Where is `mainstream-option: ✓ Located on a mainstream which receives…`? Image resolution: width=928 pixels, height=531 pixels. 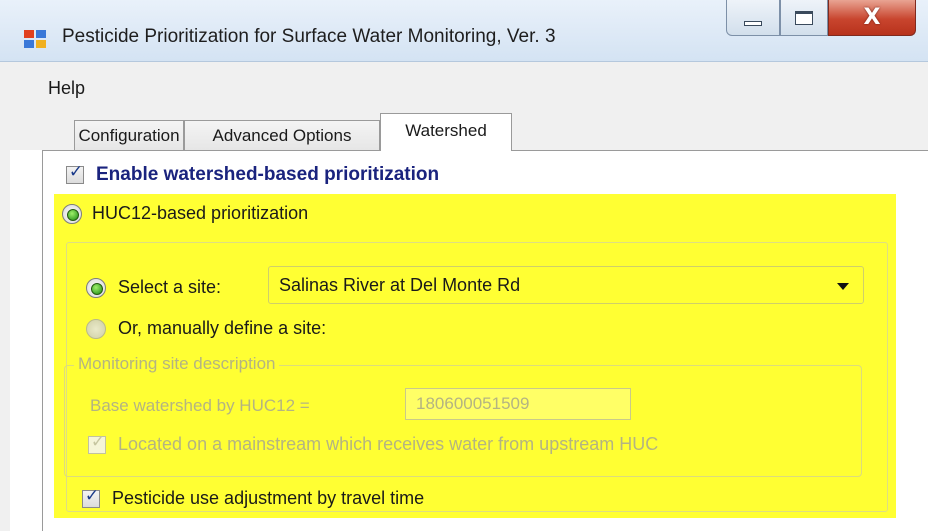
mainstream-option: ✓ Located on a mainstream which receives… is located at coordinates (373, 443).